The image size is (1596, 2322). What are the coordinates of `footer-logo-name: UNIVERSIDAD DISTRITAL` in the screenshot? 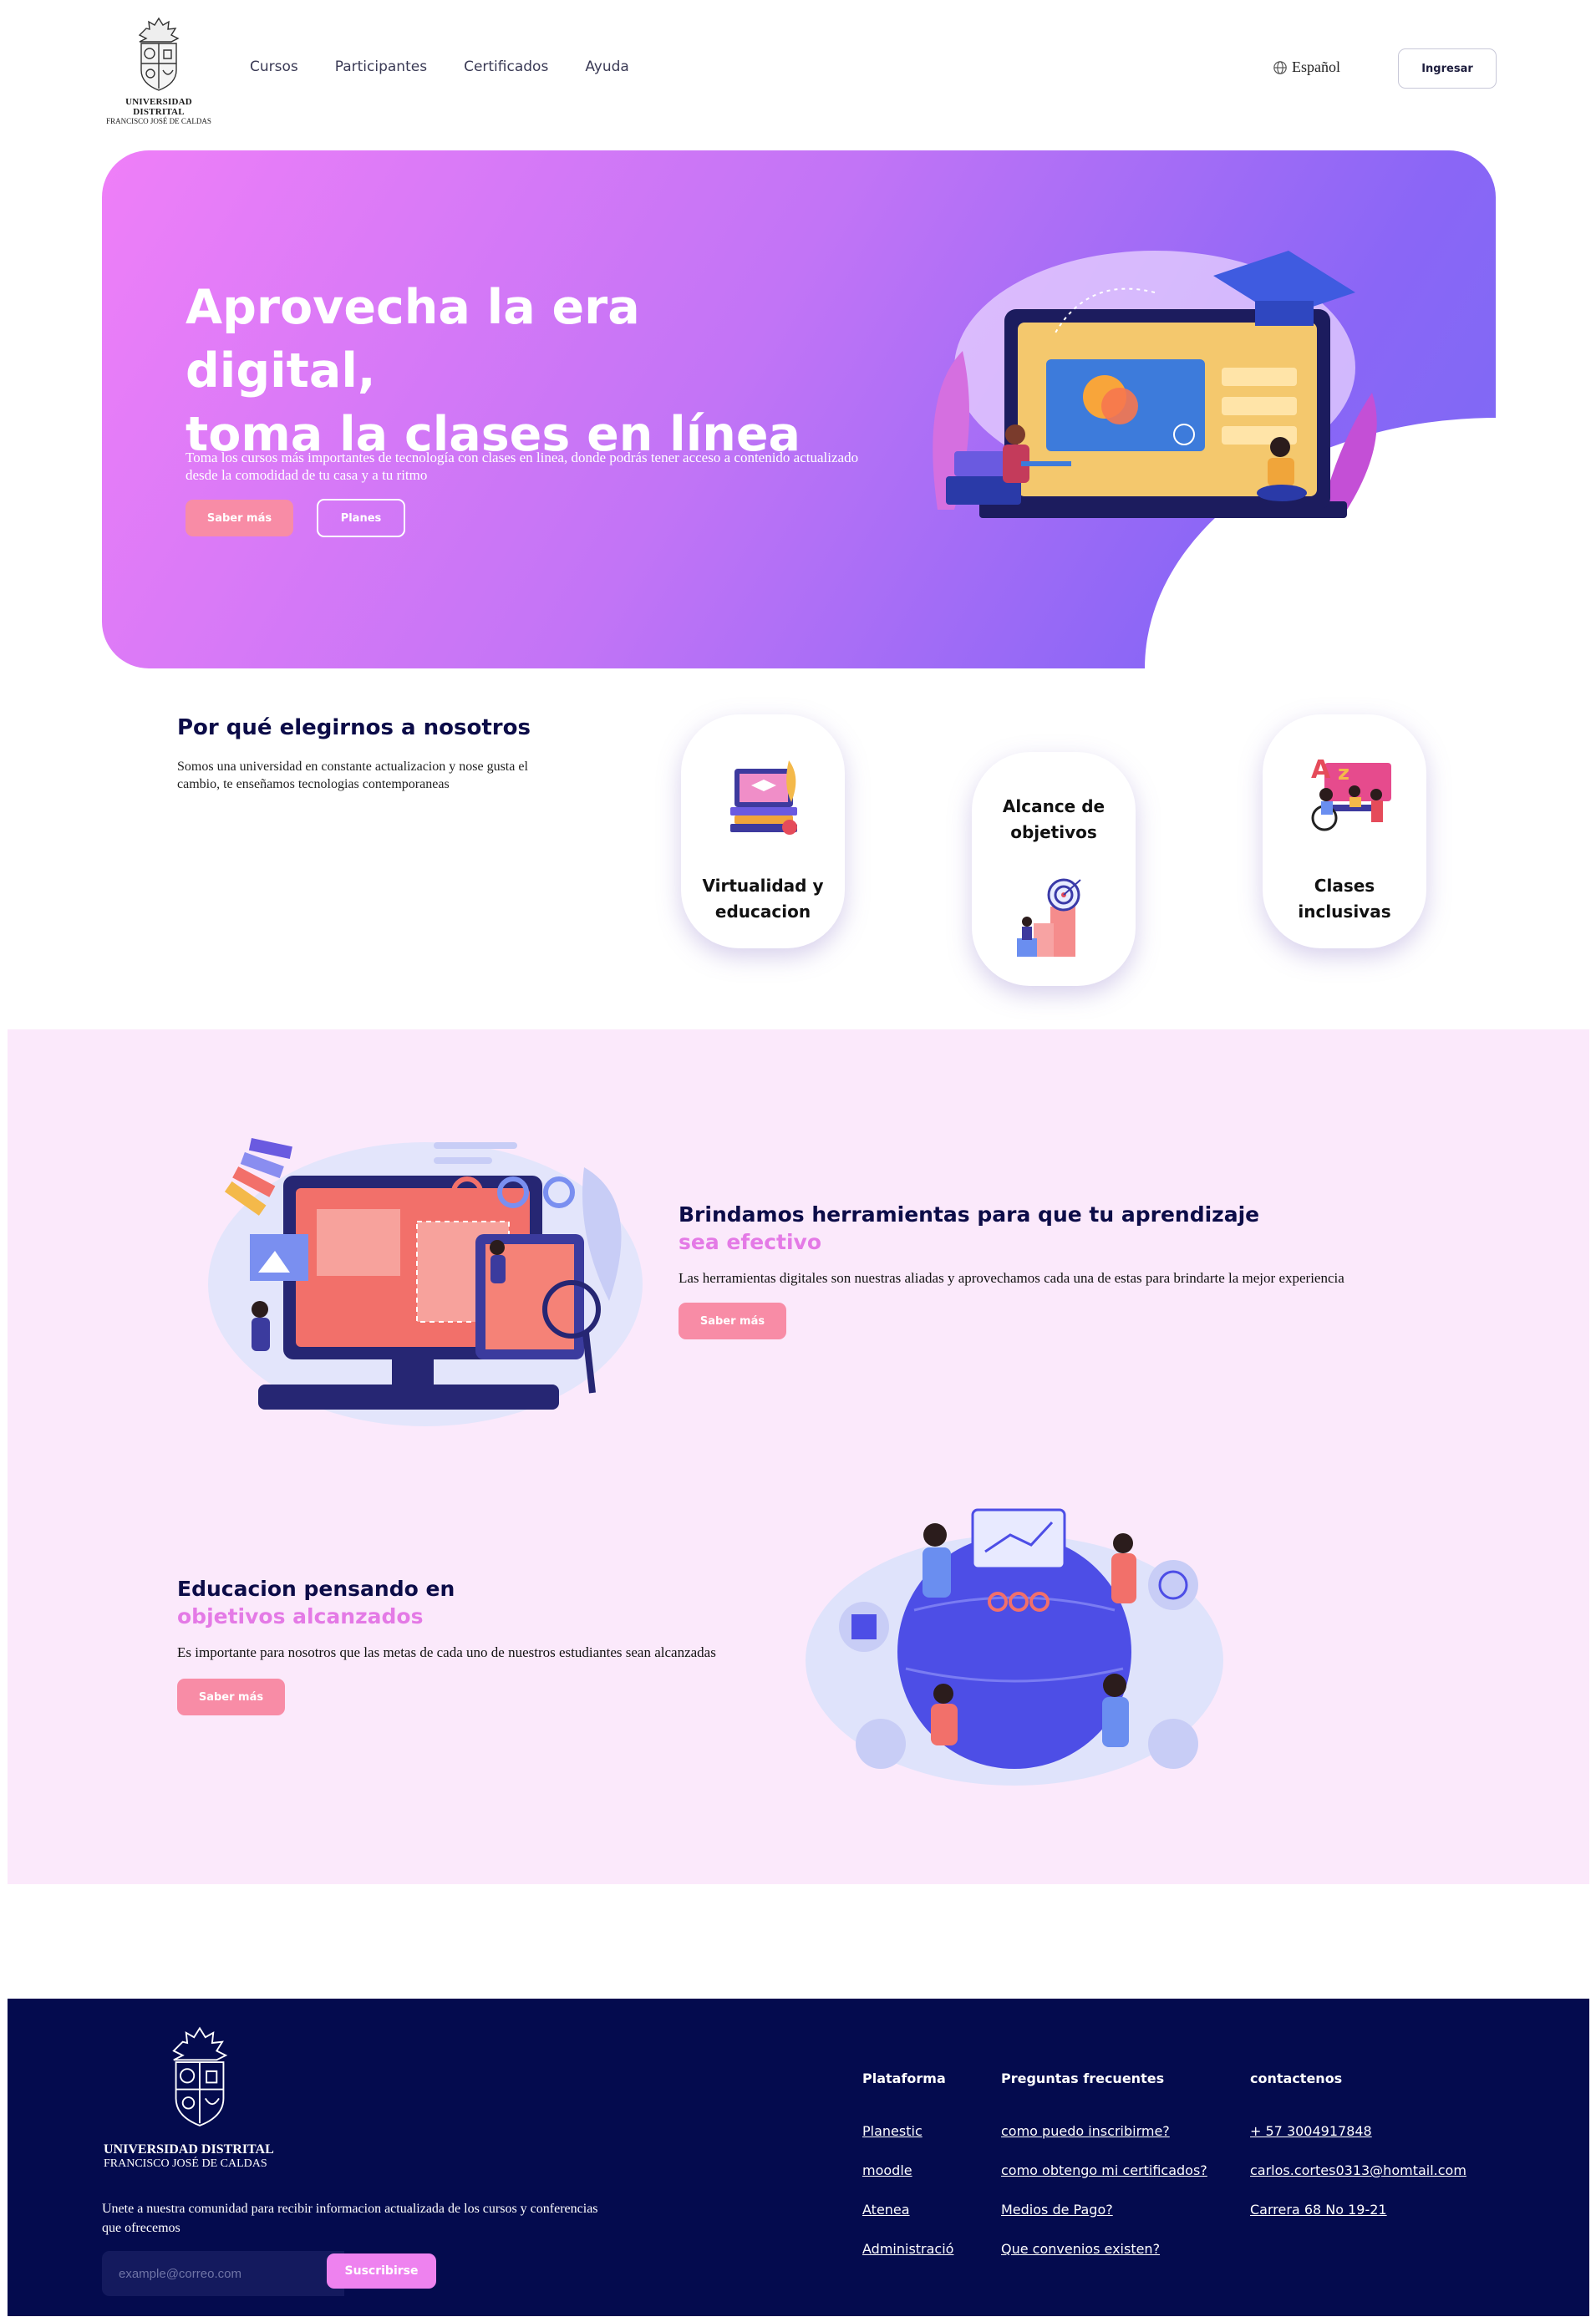 It's located at (189, 2149).